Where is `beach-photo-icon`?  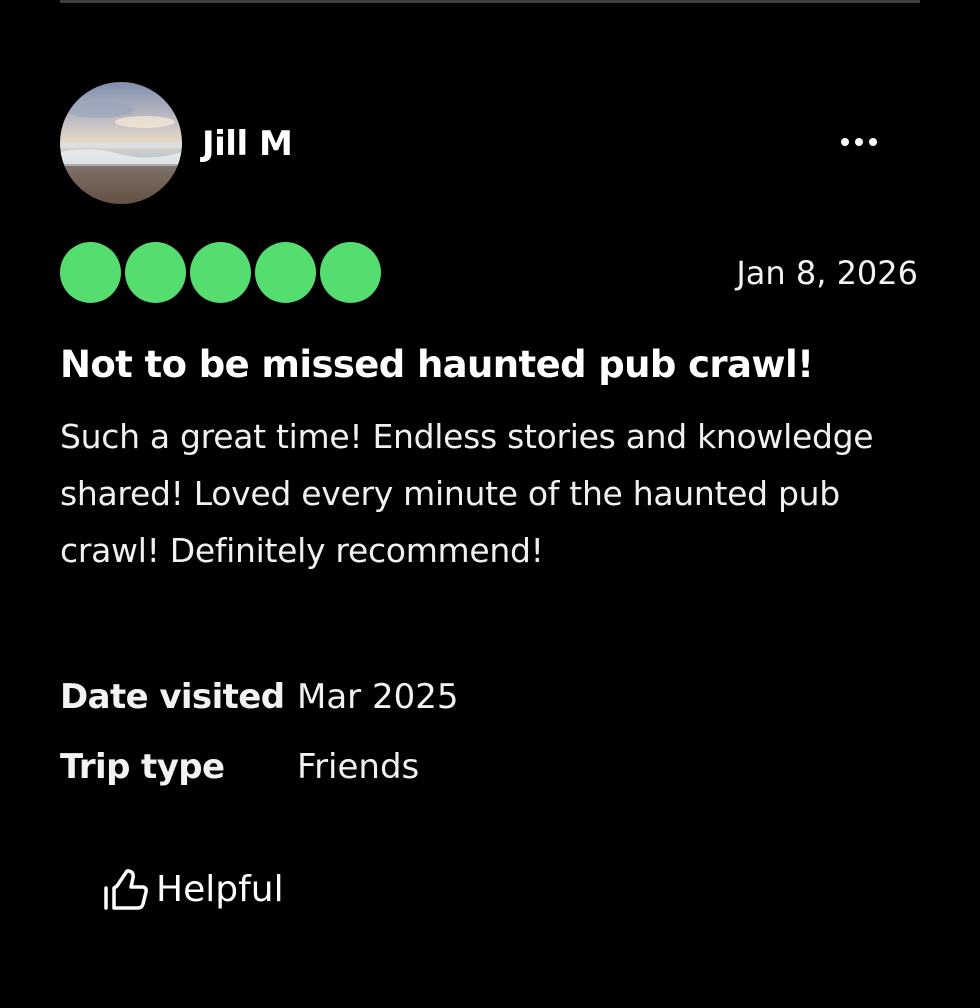
beach-photo-icon is located at coordinates (121, 143).